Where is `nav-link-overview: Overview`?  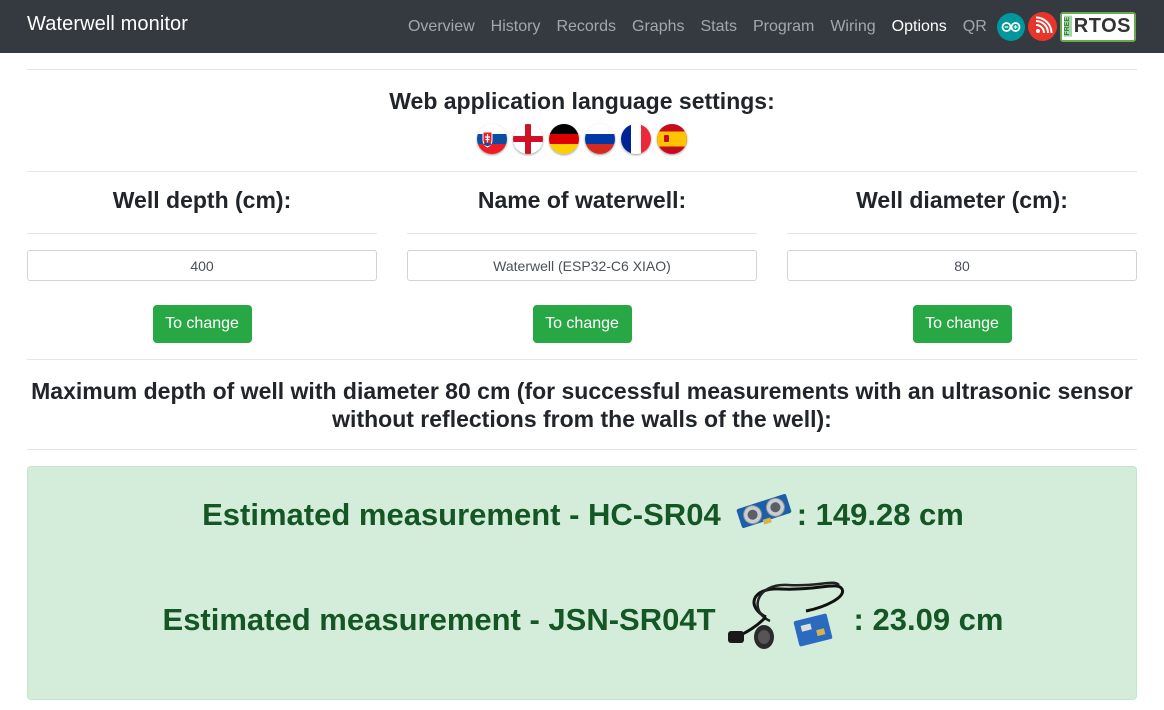 nav-link-overview: Overview is located at coordinates (441, 27).